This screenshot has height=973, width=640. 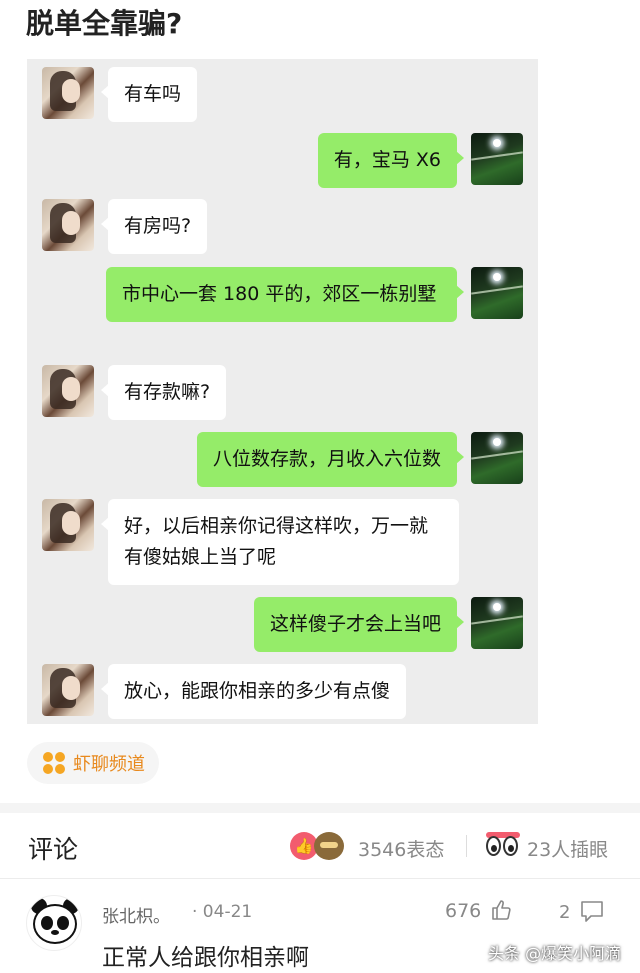 I want to click on comments-title: 评论, so click(x=53, y=849).